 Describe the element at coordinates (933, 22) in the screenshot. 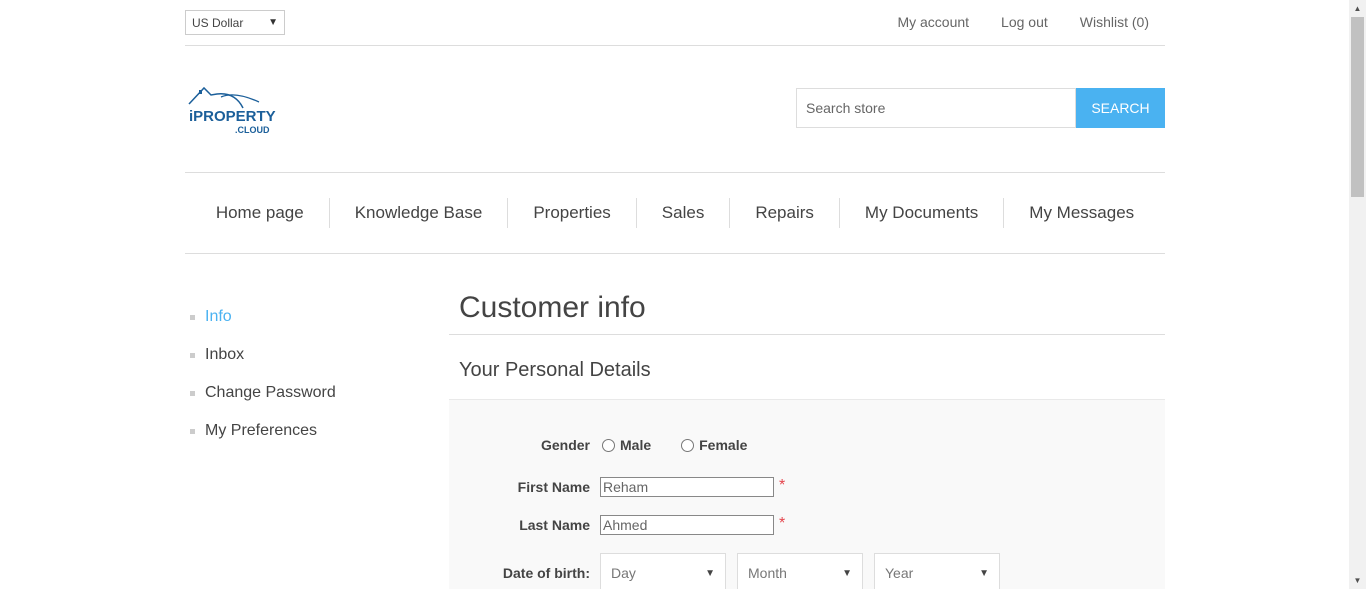

I see `my-account-link: My account` at that location.